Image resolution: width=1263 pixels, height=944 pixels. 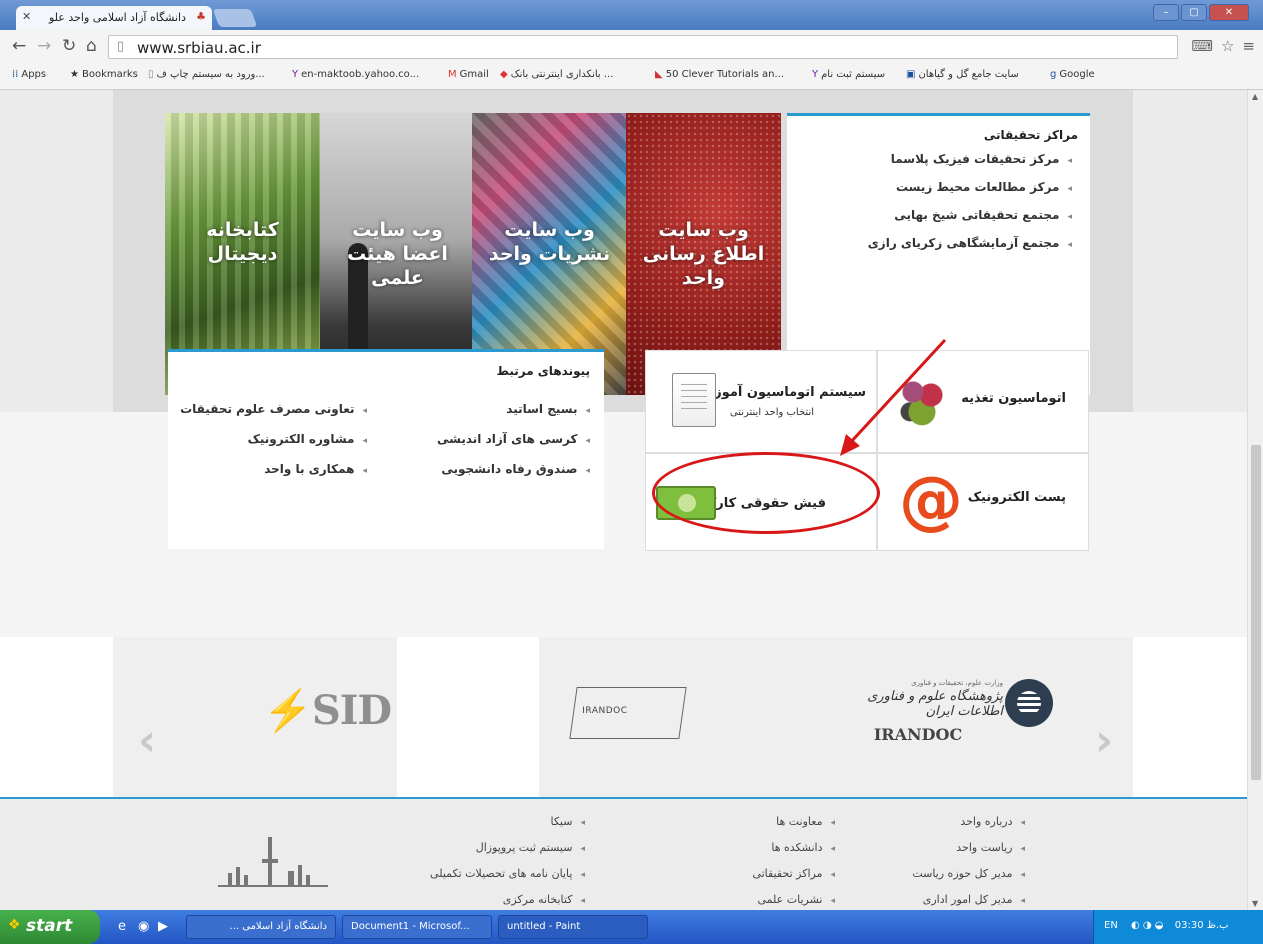 What do you see at coordinates (968, 873) in the screenshot?
I see `footer-link: مدیر کل حوزه ریاست` at bounding box center [968, 873].